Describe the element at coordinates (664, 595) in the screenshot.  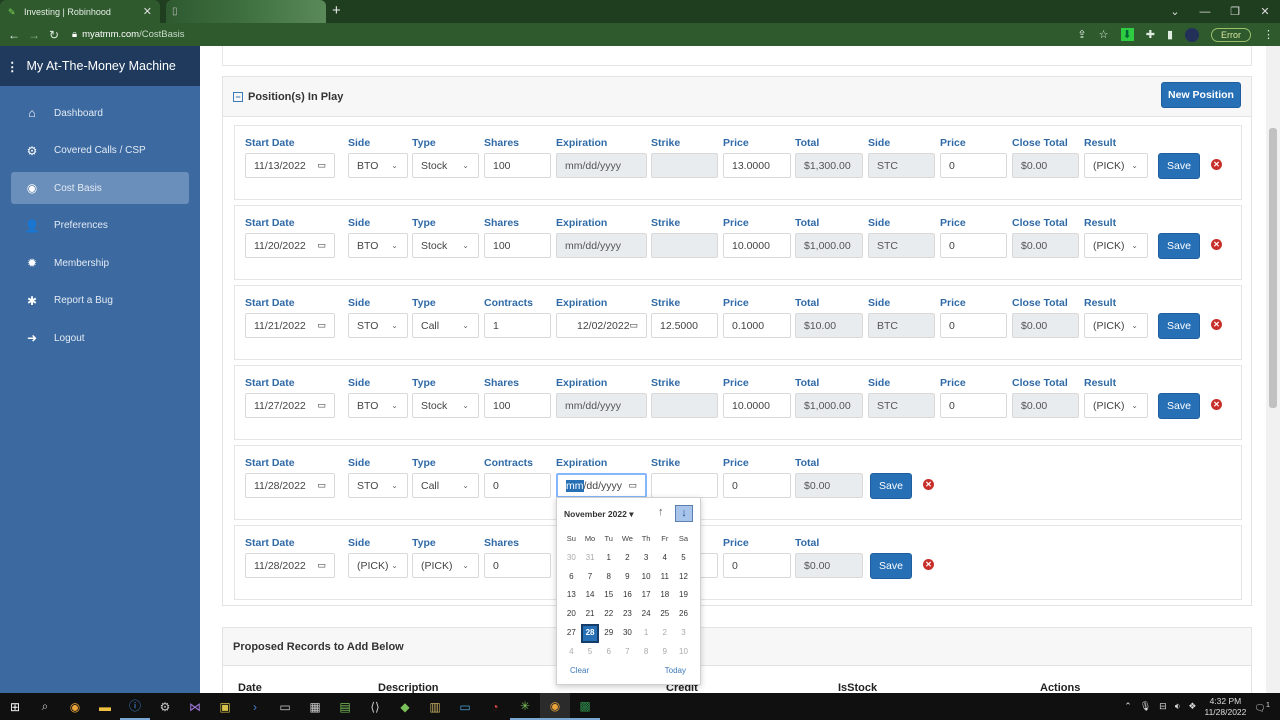
I see `calendar-day: 18` at that location.